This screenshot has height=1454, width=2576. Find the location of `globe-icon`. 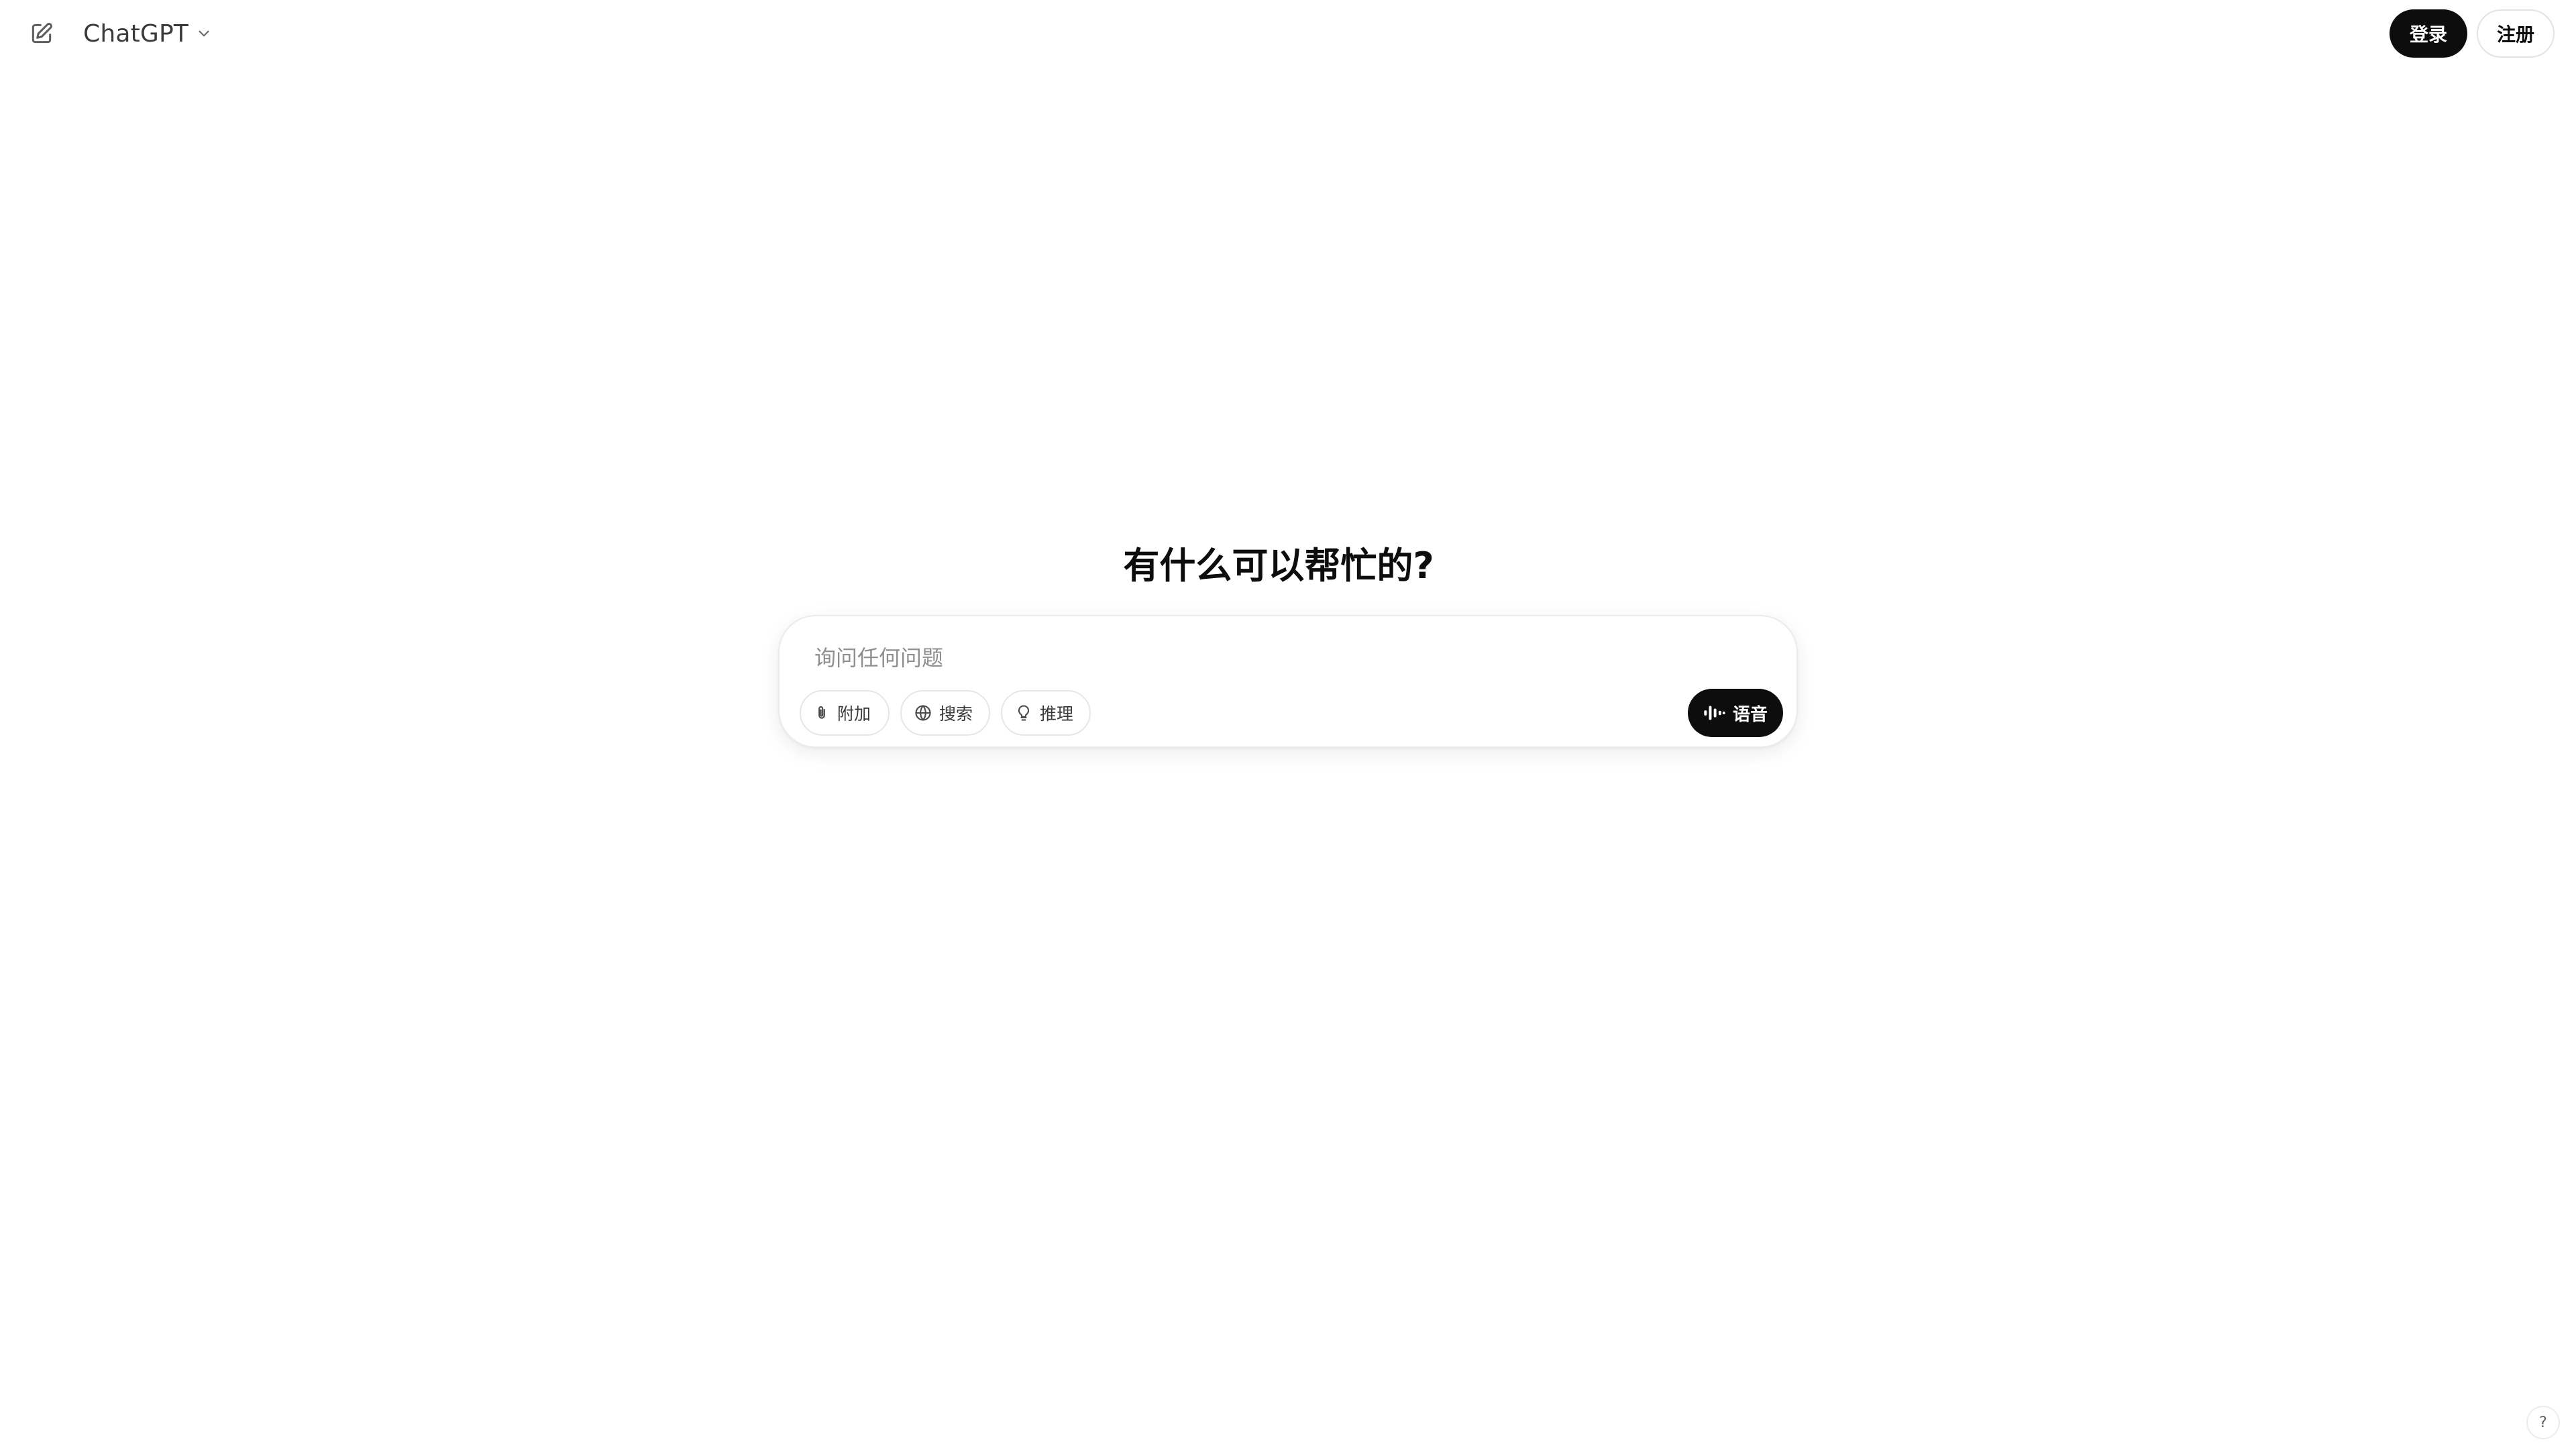

globe-icon is located at coordinates (923, 713).